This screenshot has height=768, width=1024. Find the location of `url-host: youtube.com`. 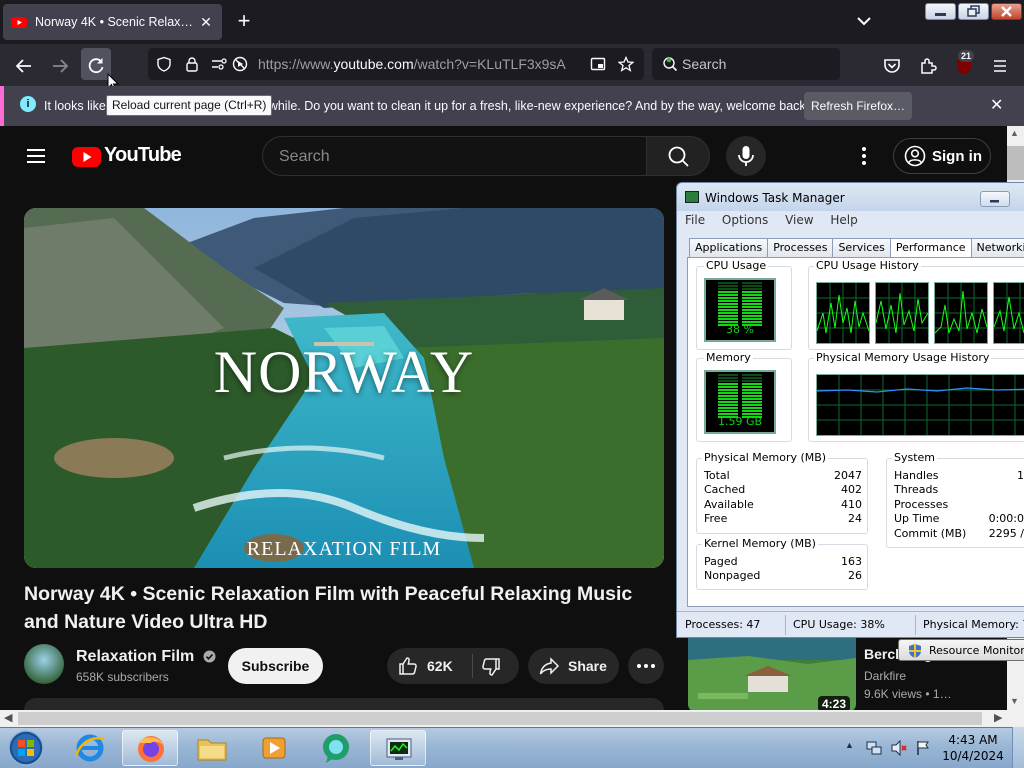

url-host: youtube.com is located at coordinates (373, 64).